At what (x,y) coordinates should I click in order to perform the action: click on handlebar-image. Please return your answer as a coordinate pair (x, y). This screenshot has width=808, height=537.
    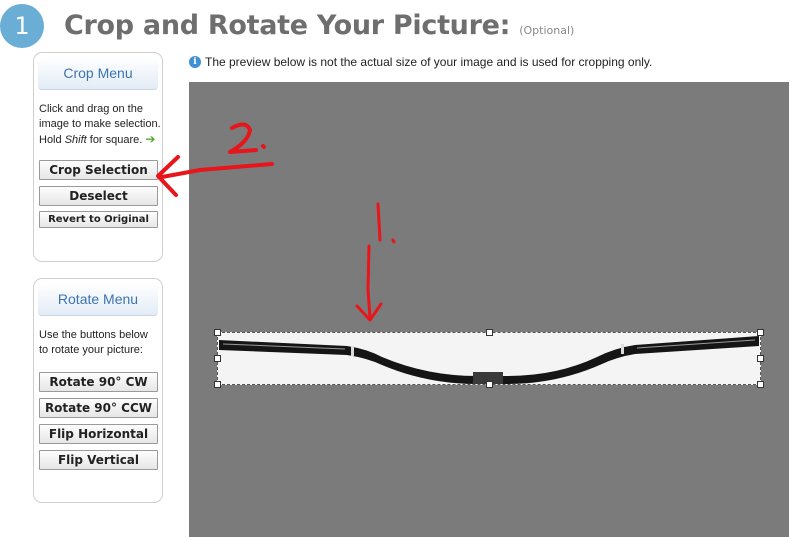
    Looking at the image, I should click on (489, 360).